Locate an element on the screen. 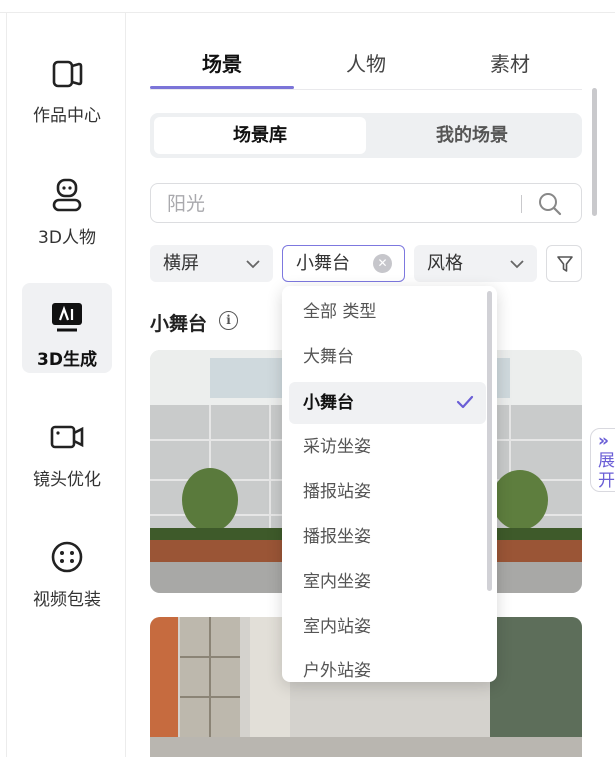  type-select-value: 小舞台 is located at coordinates (323, 263).